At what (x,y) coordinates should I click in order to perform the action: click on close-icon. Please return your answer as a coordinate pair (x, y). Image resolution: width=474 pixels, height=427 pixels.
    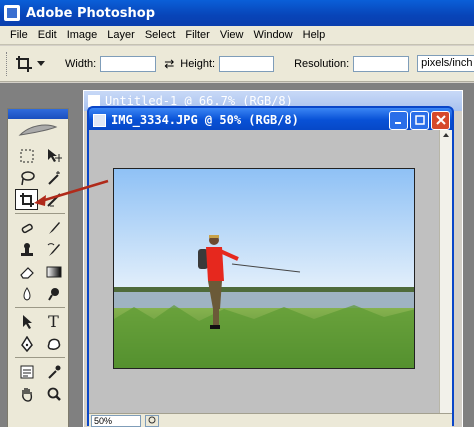
    Looking at the image, I should click on (440, 120).